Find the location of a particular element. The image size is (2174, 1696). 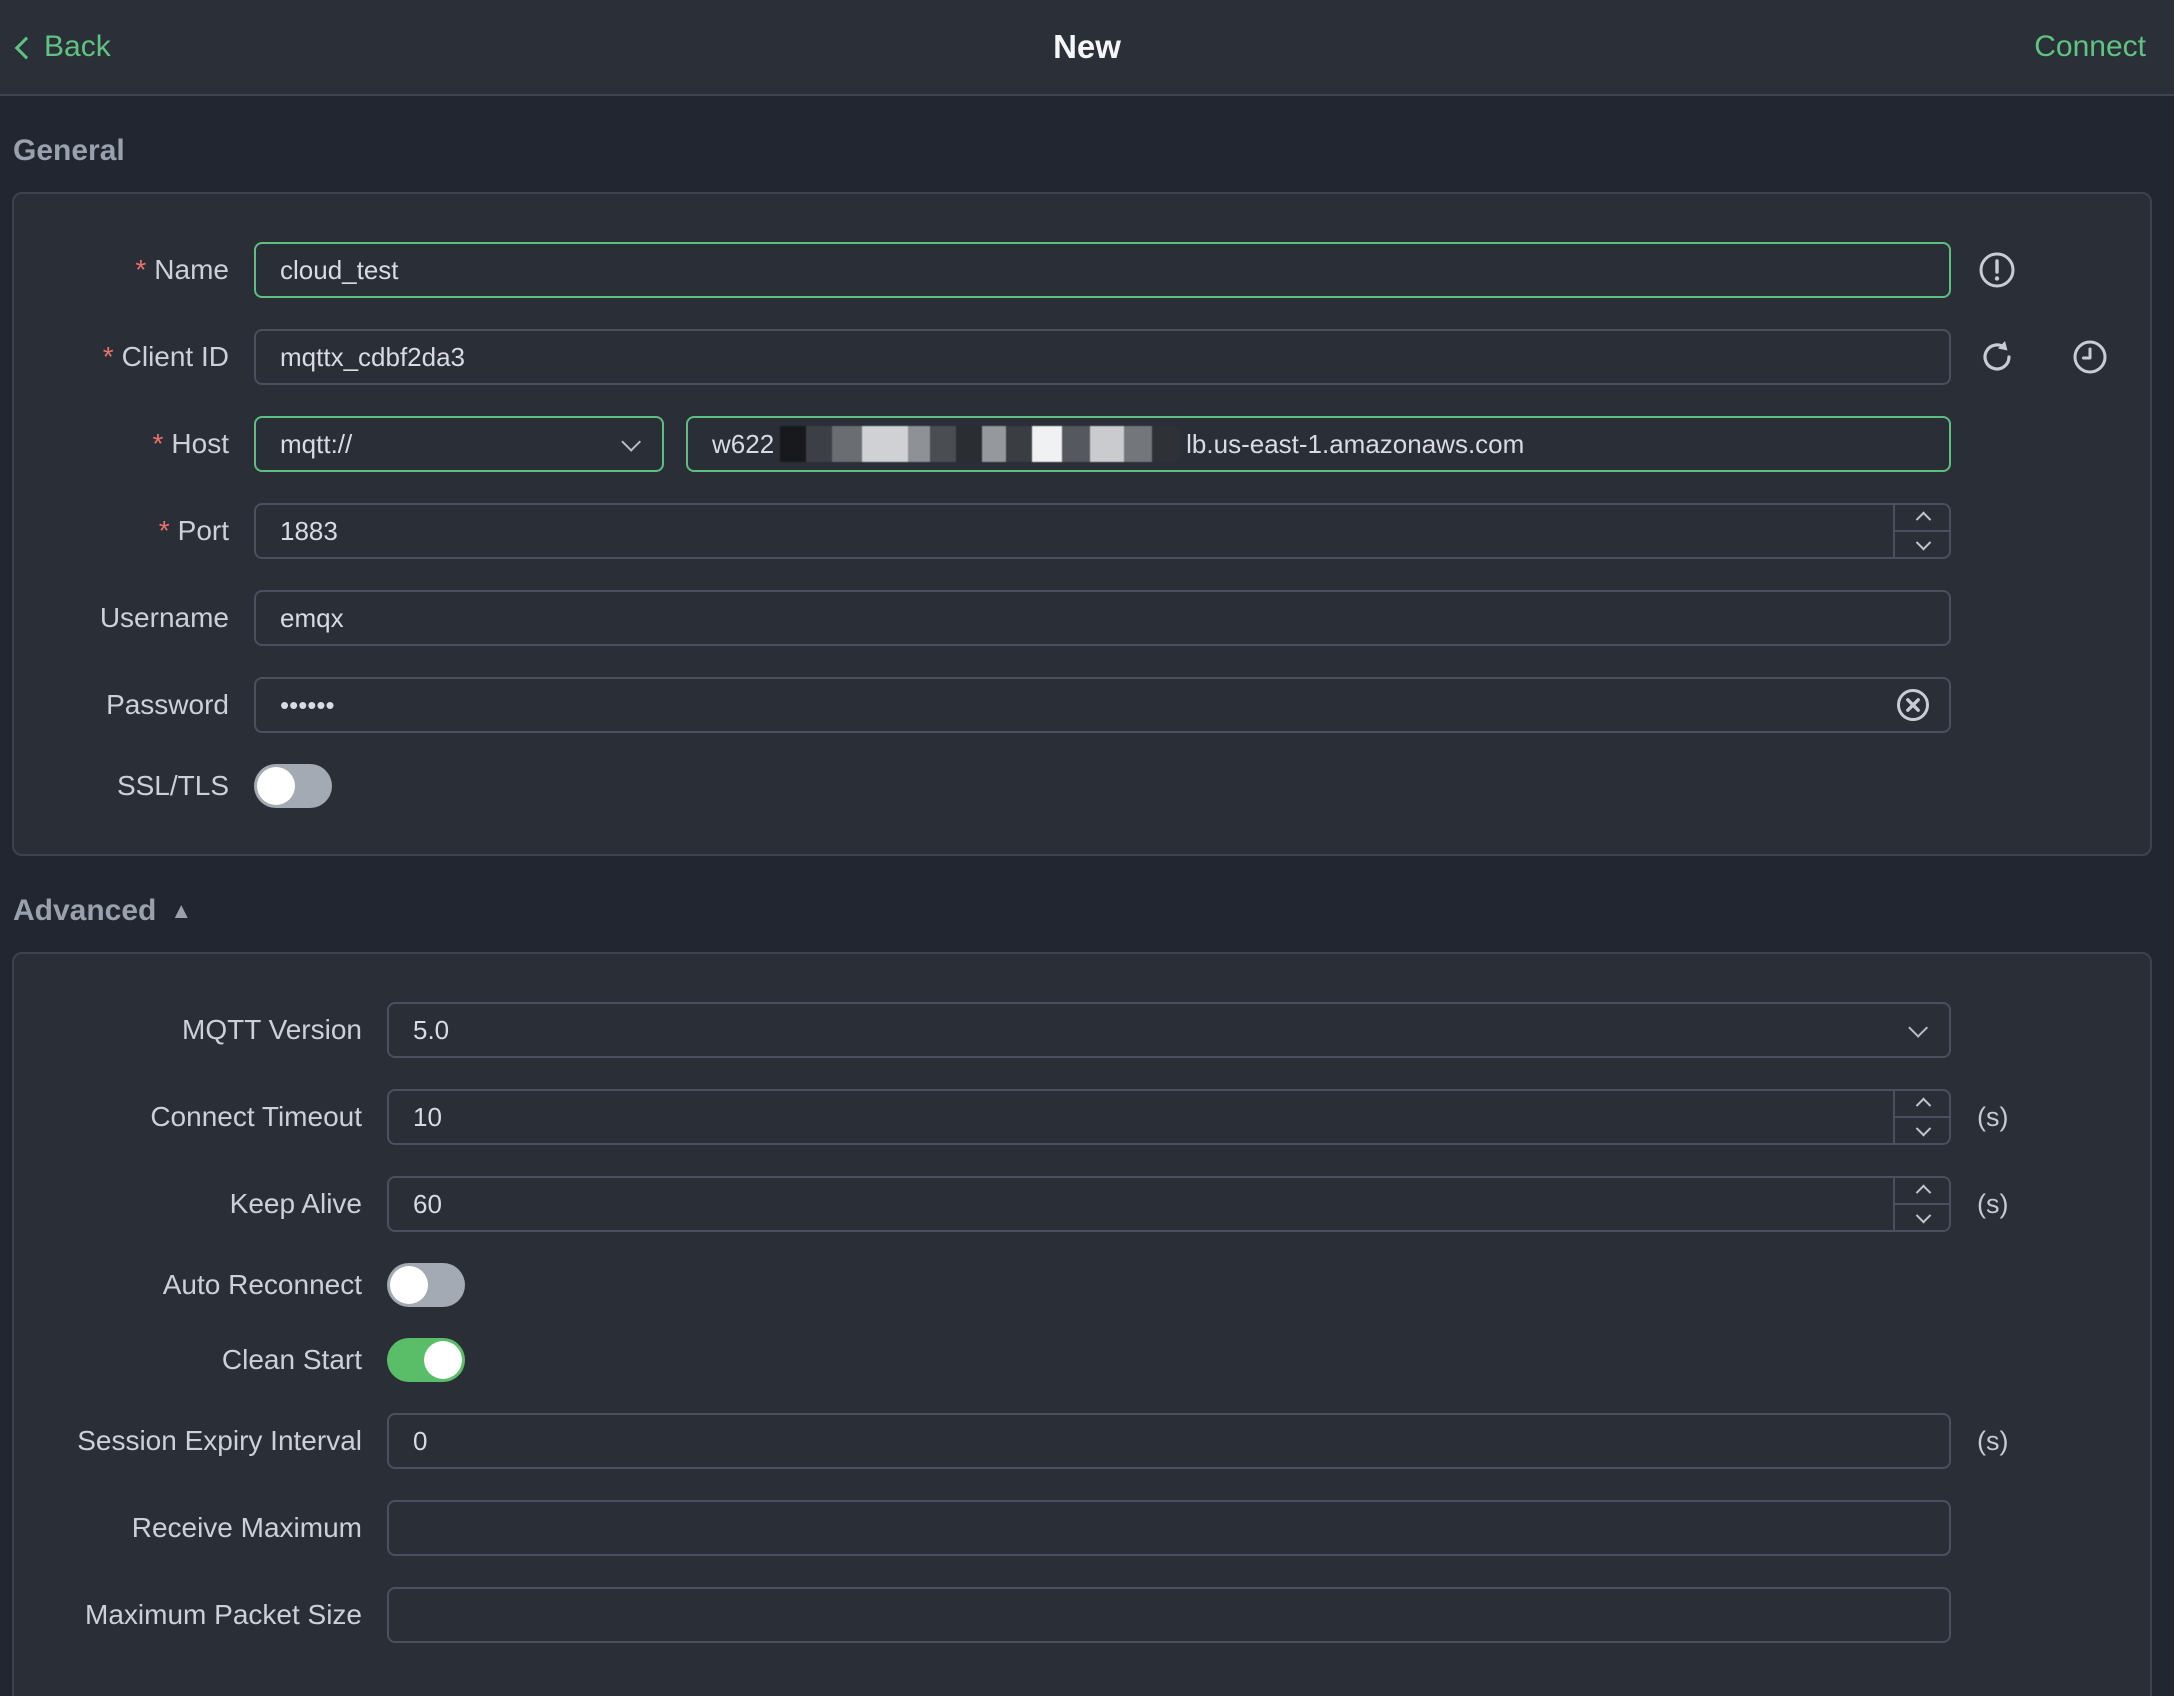

password-input is located at coordinates (1102, 705).